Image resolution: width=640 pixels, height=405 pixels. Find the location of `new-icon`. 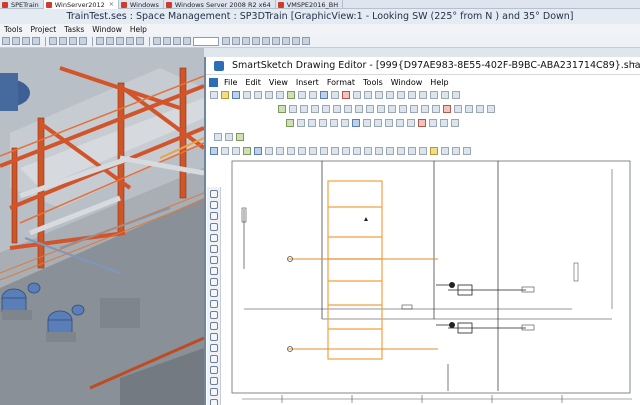

new-icon is located at coordinates (214, 95).